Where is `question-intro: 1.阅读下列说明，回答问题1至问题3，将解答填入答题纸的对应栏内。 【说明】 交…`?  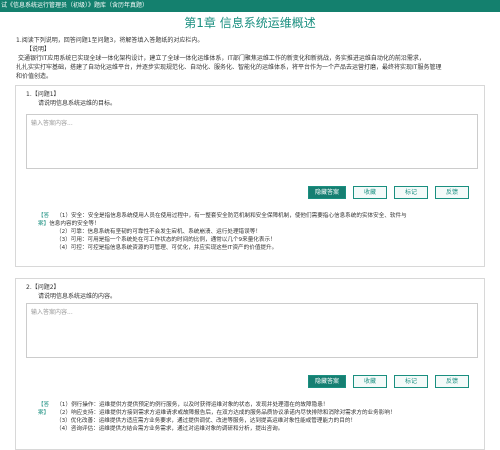 question-intro: 1.阅读下列说明，回答问题1至问题3，将解答填入答题纸的对应栏内。 【说明】 交… is located at coordinates (253, 58).